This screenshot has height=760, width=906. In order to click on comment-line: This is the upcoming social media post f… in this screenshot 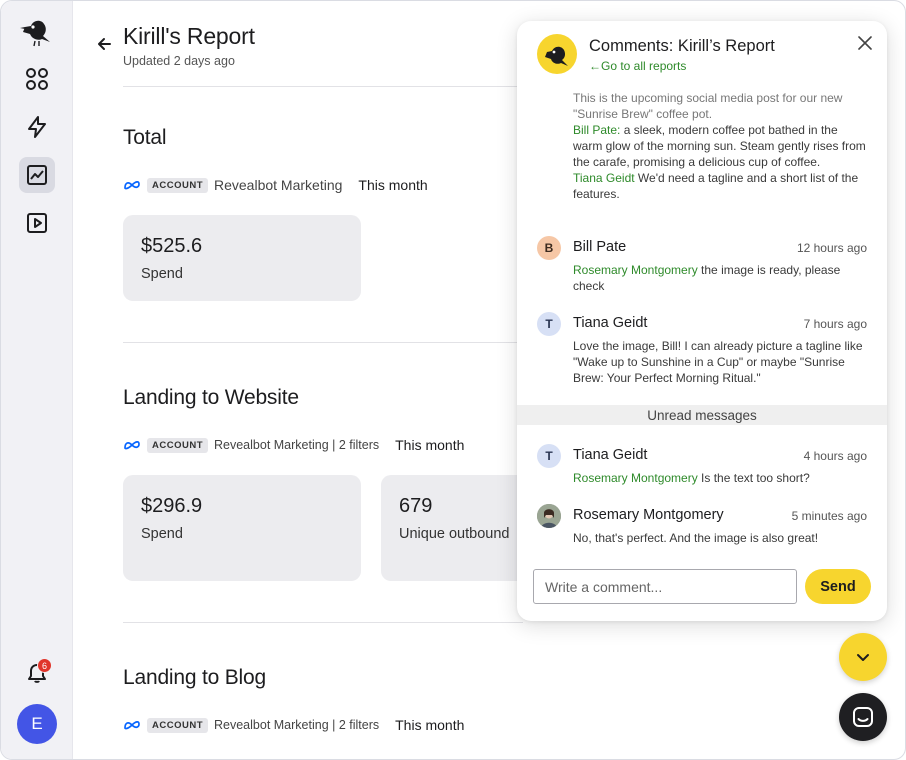, I will do `click(708, 106)`.